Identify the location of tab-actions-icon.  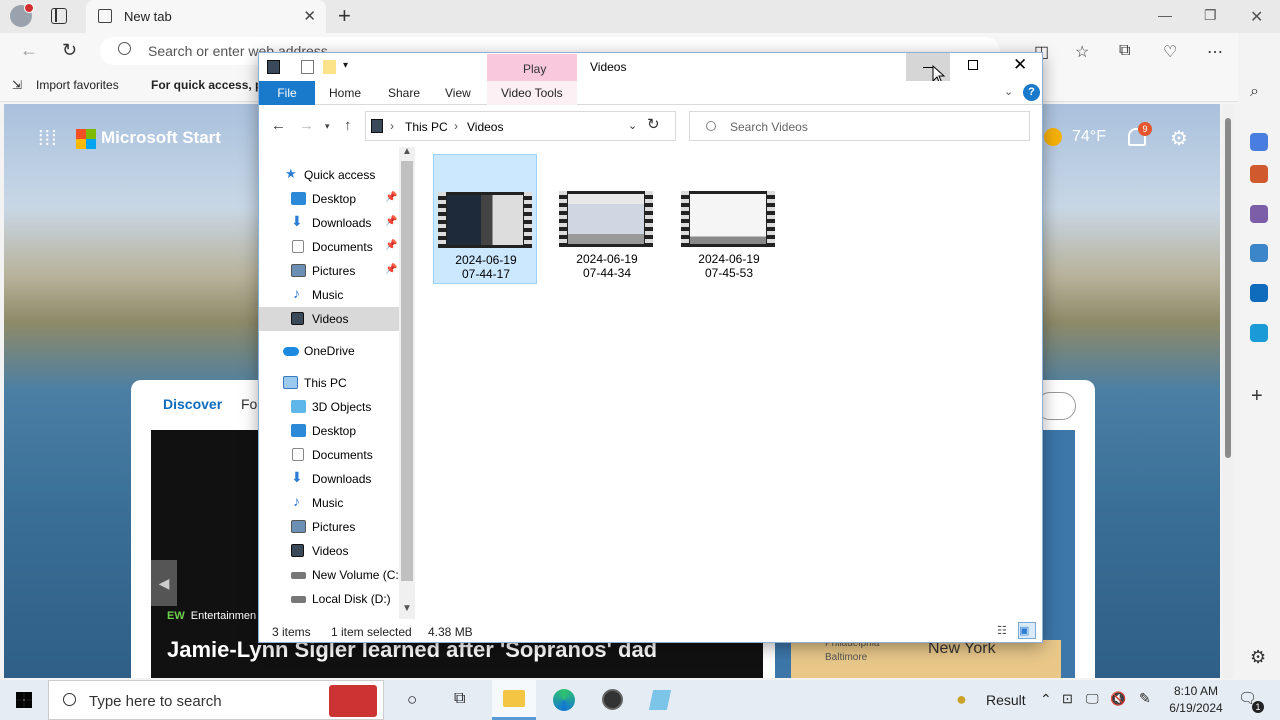
(59, 16).